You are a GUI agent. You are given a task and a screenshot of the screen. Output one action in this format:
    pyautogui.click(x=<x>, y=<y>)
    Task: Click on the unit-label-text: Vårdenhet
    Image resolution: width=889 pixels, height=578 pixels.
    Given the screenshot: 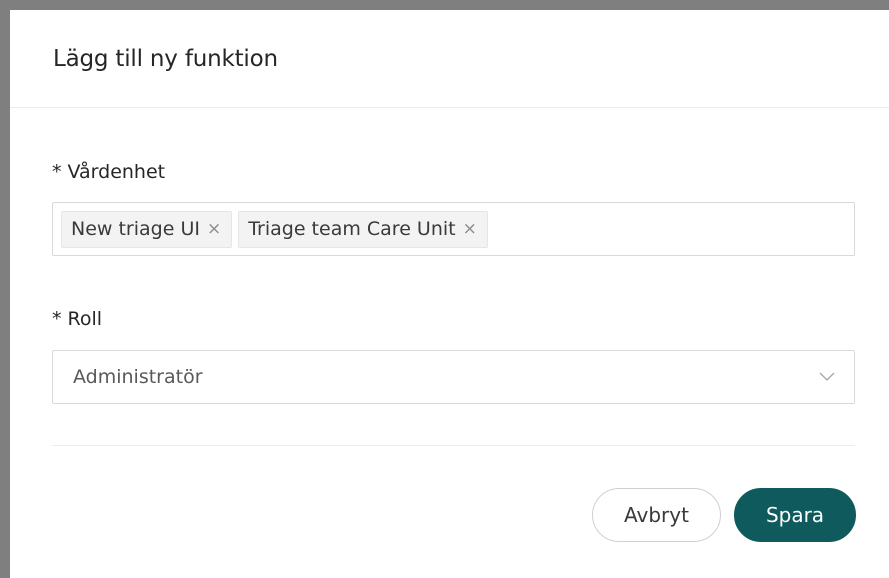 What is the action you would take?
    pyautogui.click(x=116, y=172)
    